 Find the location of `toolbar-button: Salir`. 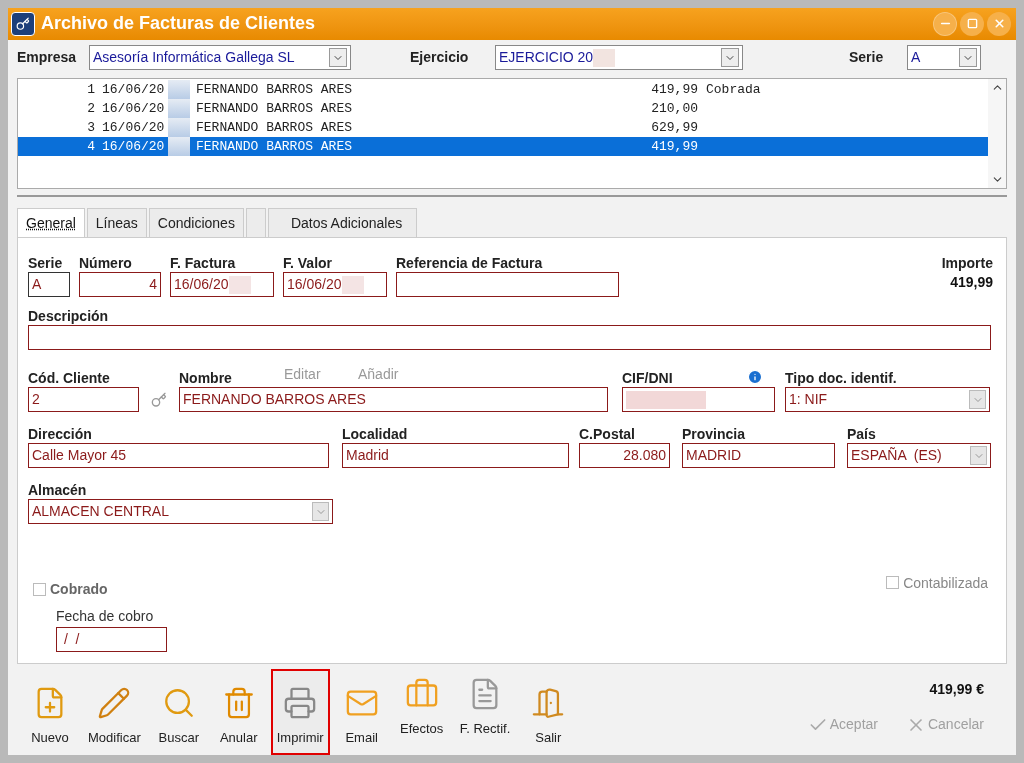

toolbar-button: Salir is located at coordinates (548, 712).